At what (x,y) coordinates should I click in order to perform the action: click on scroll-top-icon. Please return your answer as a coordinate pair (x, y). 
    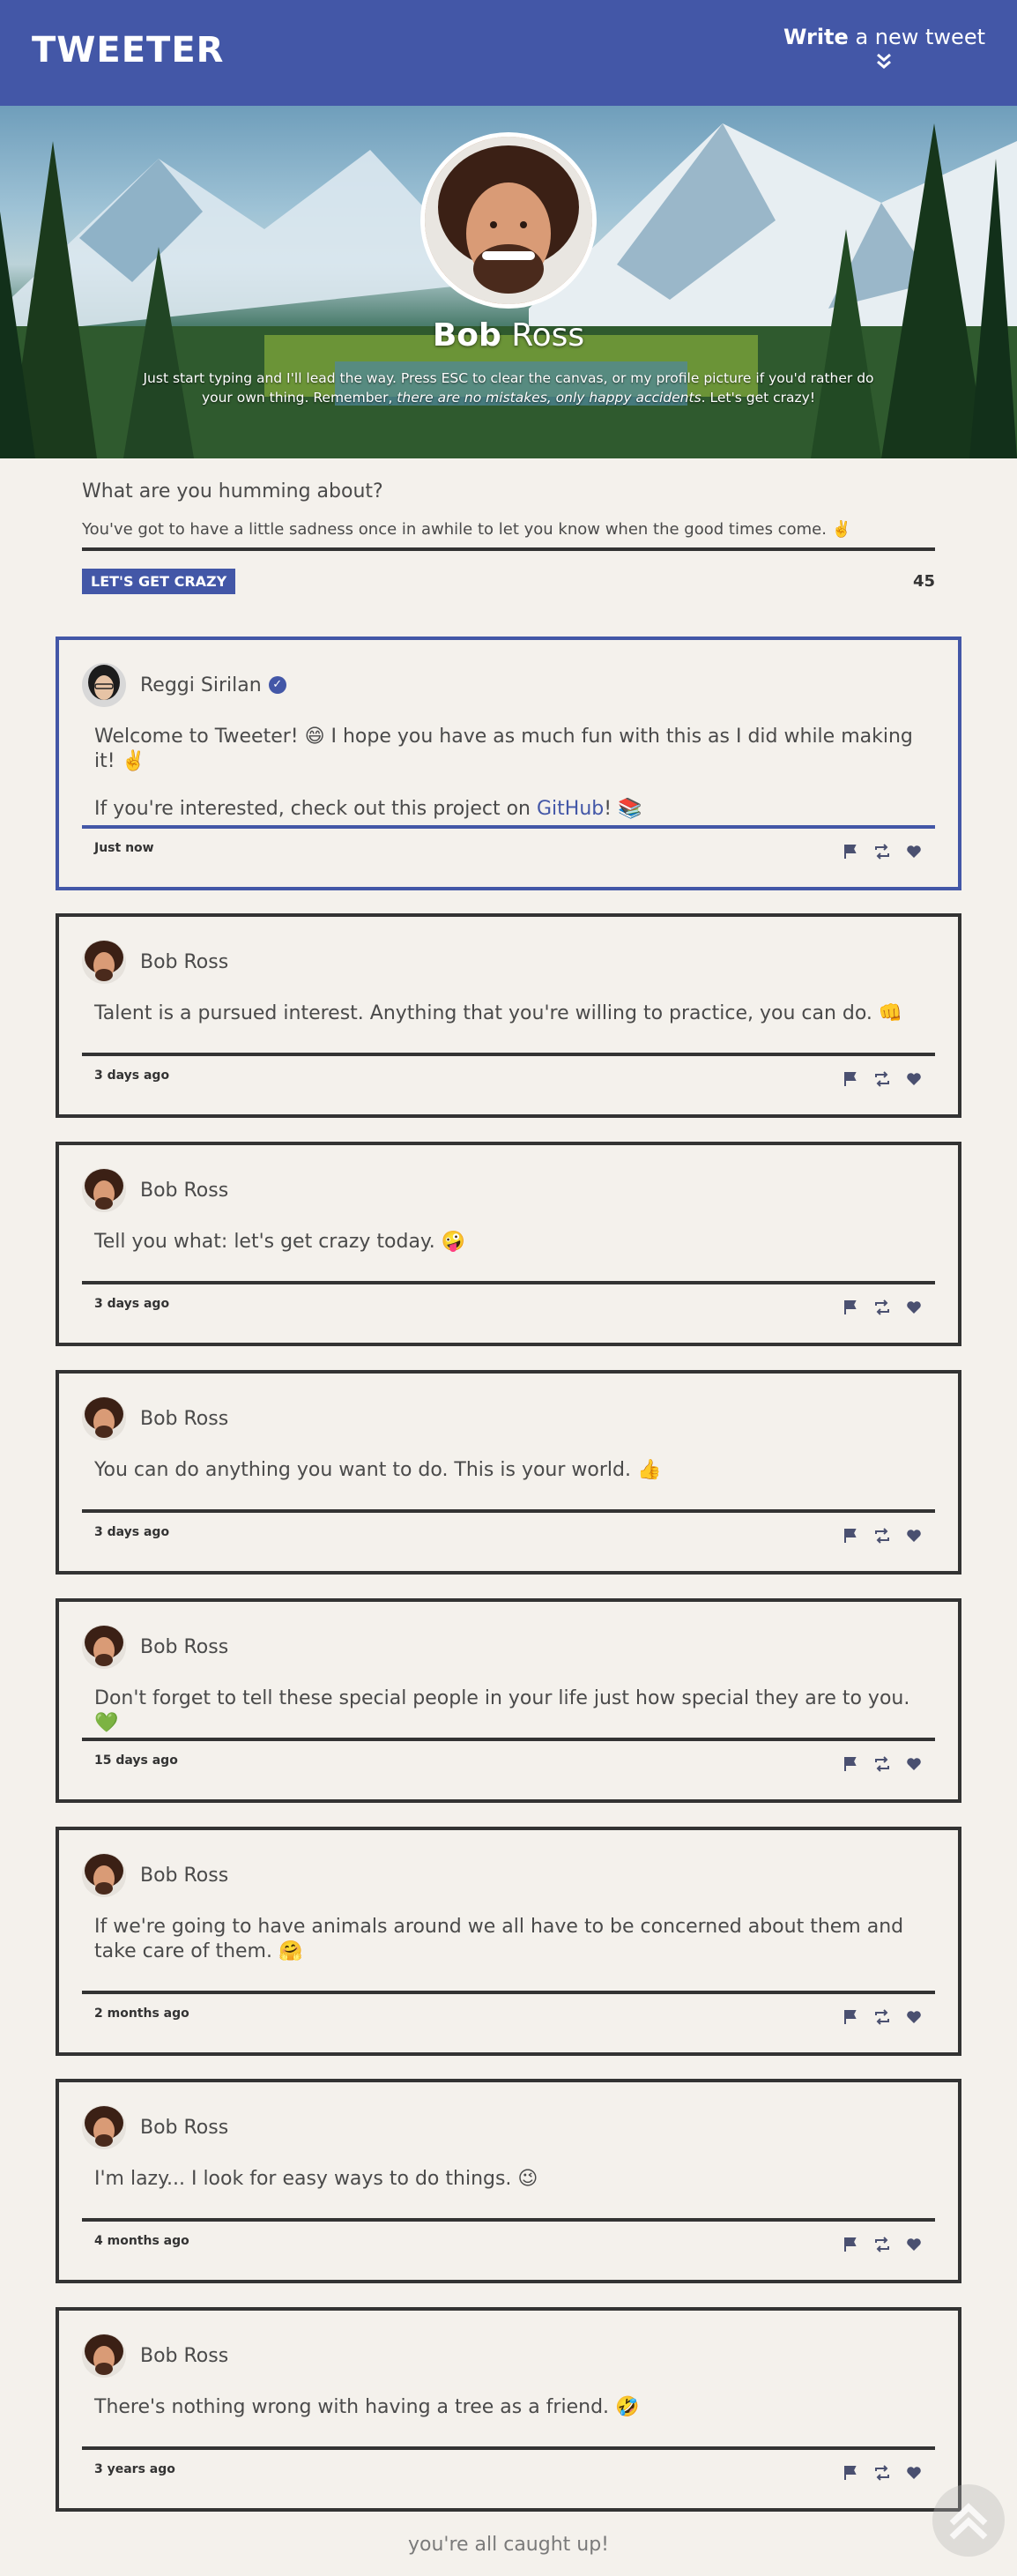
    Looking at the image, I should click on (968, 2521).